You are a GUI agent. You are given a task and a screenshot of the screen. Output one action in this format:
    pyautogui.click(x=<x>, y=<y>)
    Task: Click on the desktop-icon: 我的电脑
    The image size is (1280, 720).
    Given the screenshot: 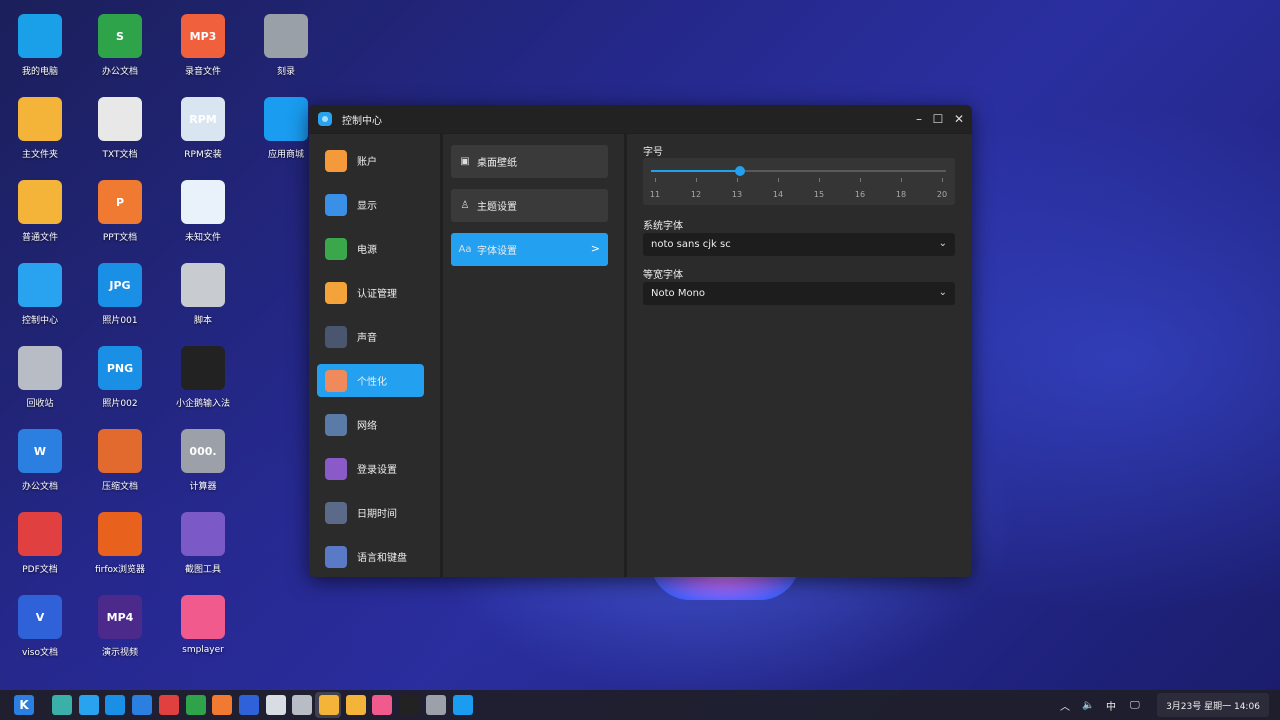 What is the action you would take?
    pyautogui.click(x=40, y=40)
    